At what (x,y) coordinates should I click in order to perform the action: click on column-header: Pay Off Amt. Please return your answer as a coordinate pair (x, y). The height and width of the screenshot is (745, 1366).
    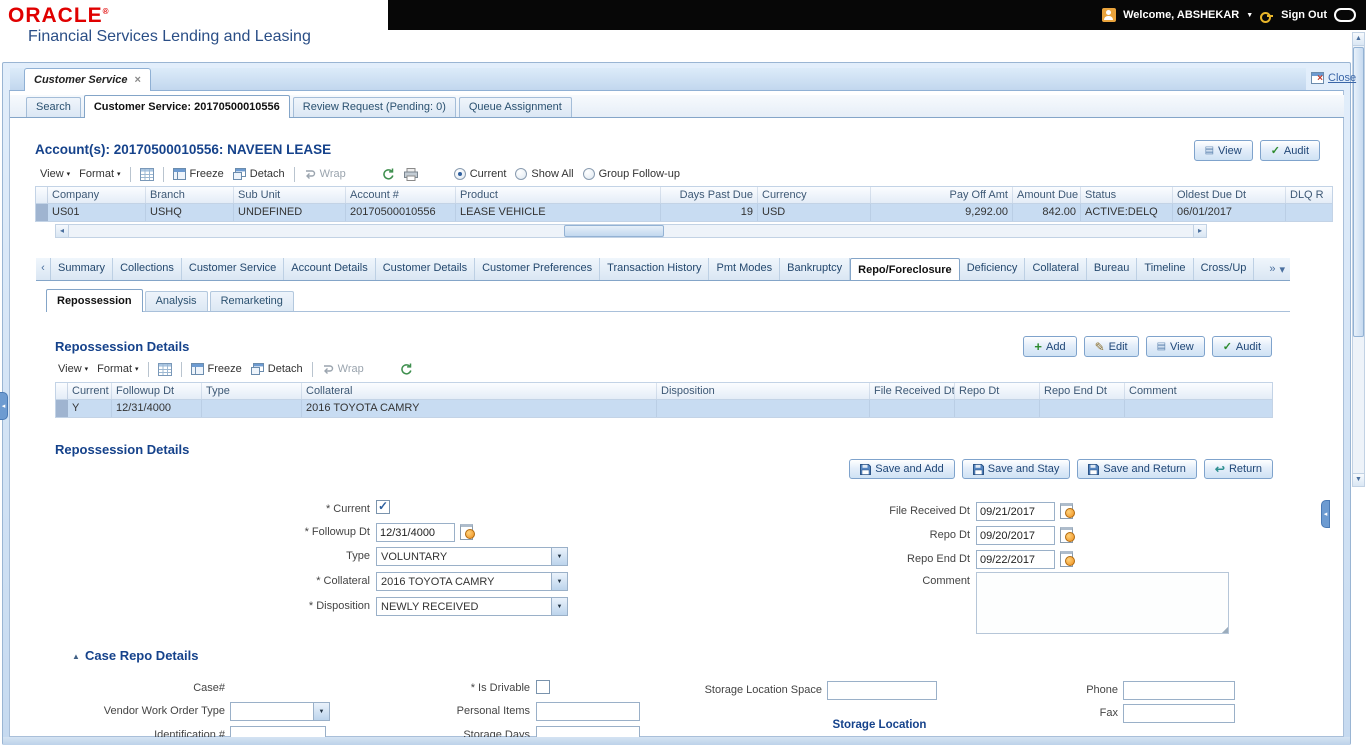
    Looking at the image, I should click on (942, 195).